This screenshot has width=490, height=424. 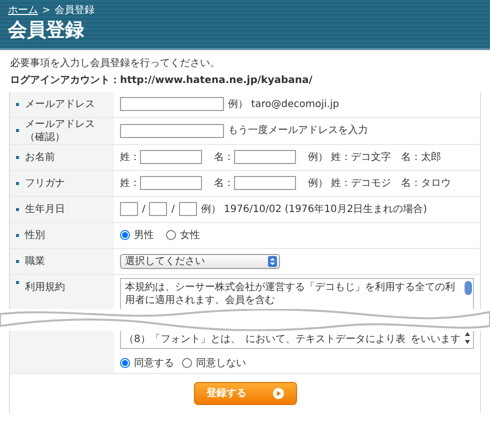 I want to click on hint-text: もう一度メールアドレスを入力, so click(x=298, y=131).